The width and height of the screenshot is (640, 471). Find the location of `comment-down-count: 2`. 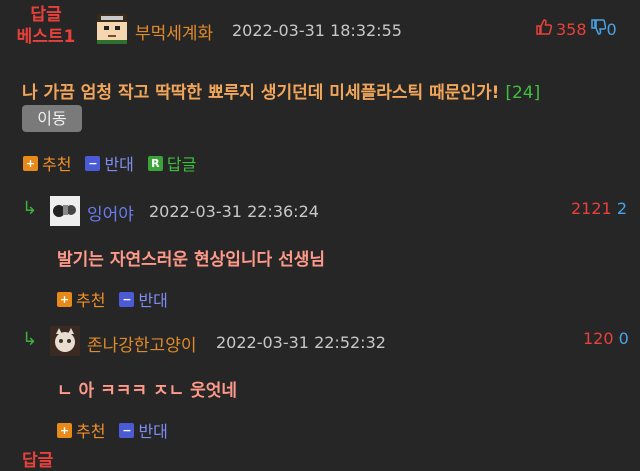

comment-down-count: 2 is located at coordinates (621, 208).